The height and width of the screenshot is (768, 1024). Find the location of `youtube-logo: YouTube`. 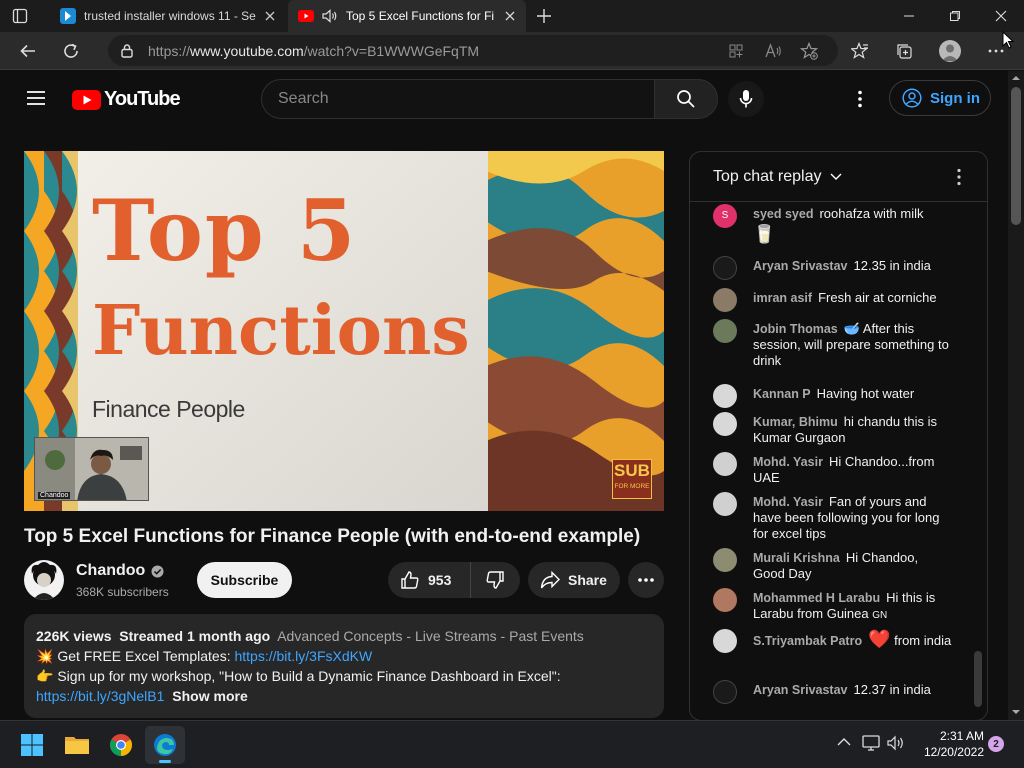

youtube-logo: YouTube is located at coordinates (126, 99).